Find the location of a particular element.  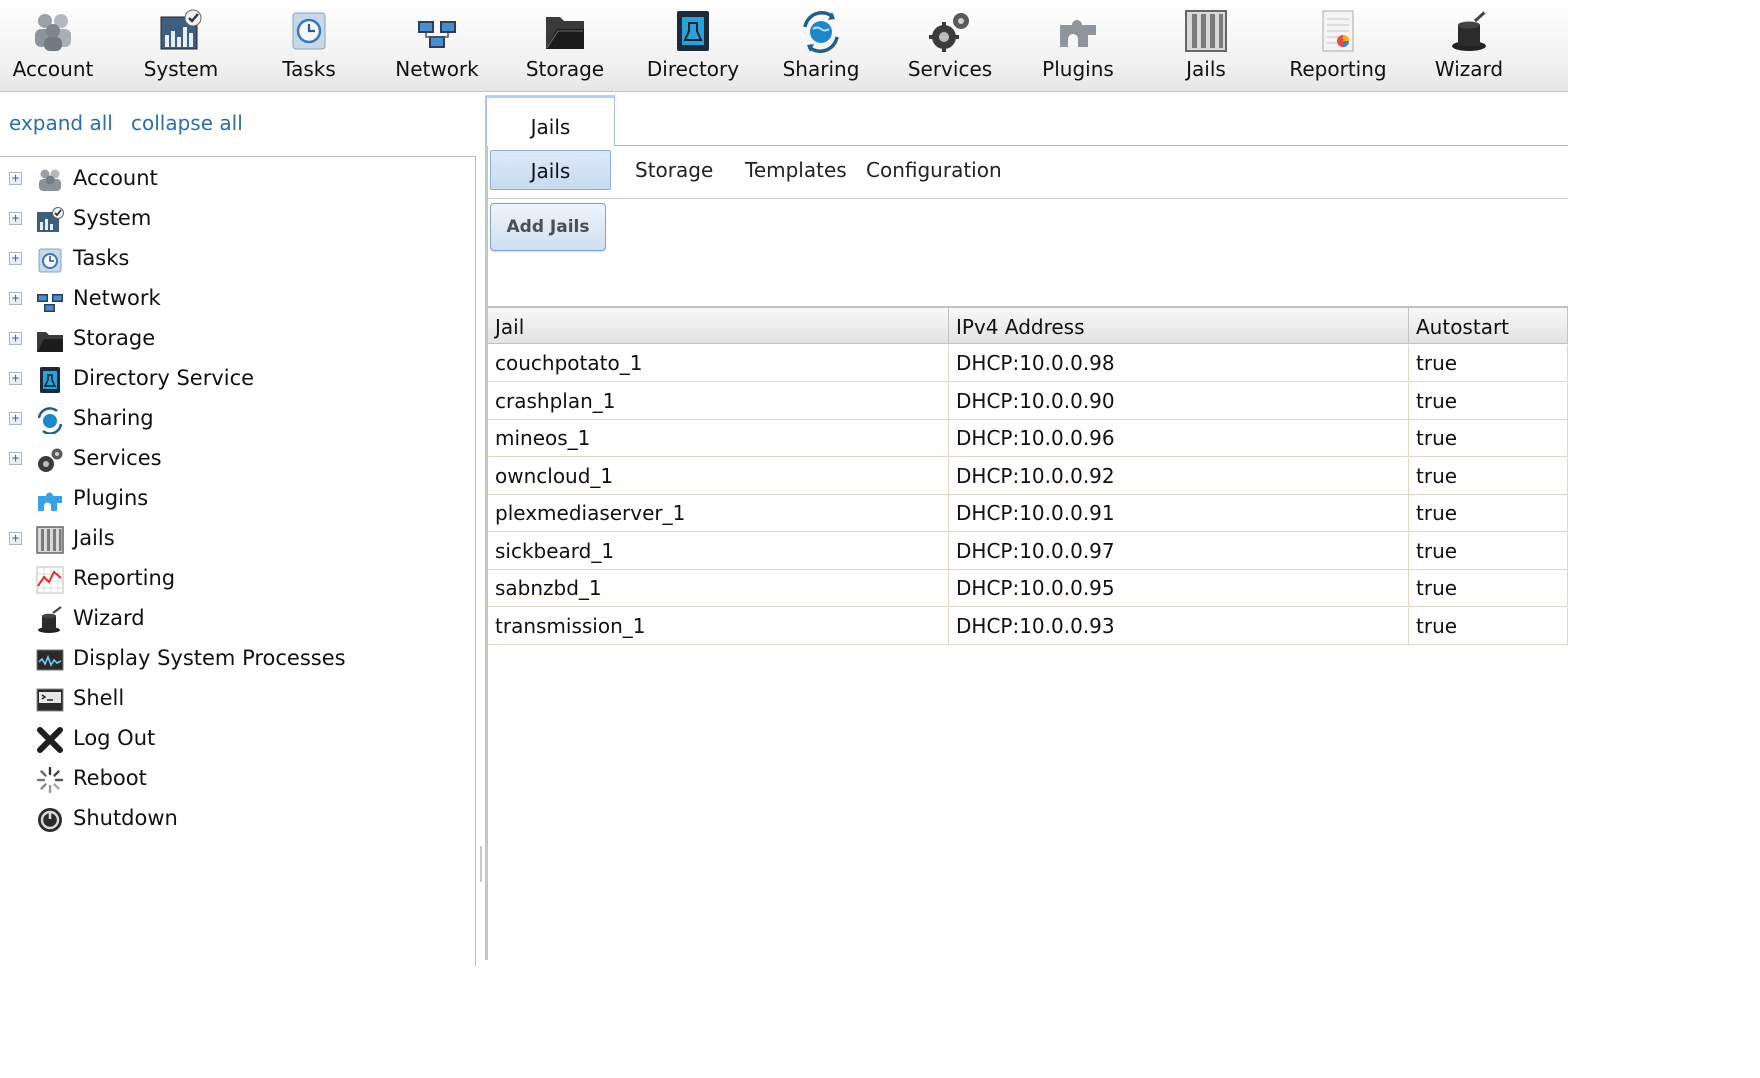

toolbar-reporting-button: Reporting is located at coordinates (1338, 46).